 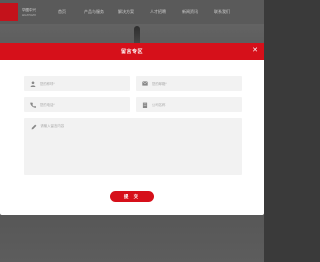 I want to click on submit-button: 提 交, so click(x=132, y=196).